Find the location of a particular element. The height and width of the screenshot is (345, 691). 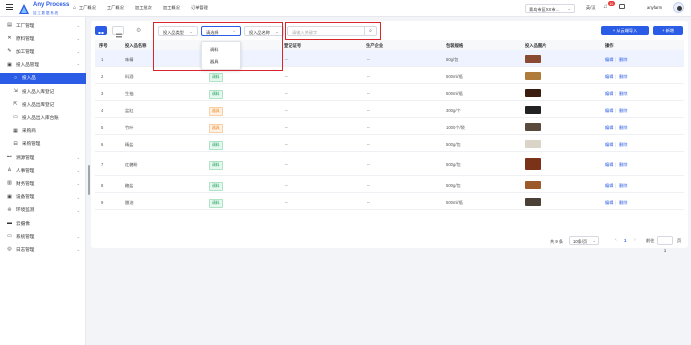

language-switch: 英/汉 is located at coordinates (591, 7).